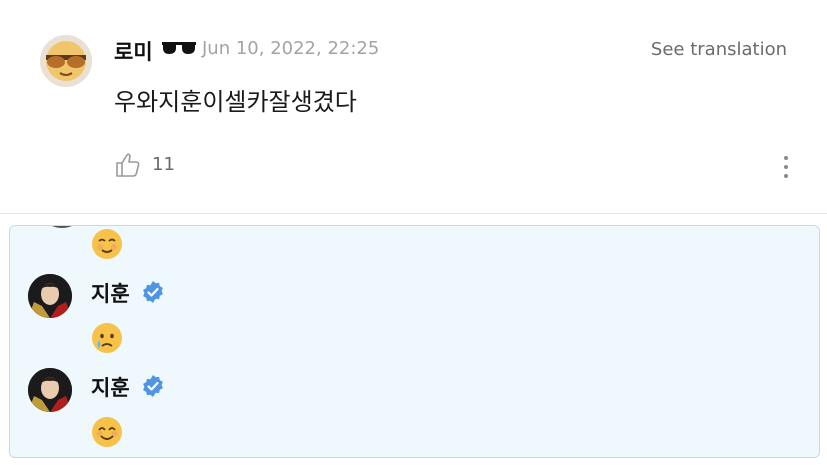 Image resolution: width=827 pixels, height=465 pixels. What do you see at coordinates (291, 48) in the screenshot?
I see `comment-timestamp: Jun 10, 2022, 22:25` at bounding box center [291, 48].